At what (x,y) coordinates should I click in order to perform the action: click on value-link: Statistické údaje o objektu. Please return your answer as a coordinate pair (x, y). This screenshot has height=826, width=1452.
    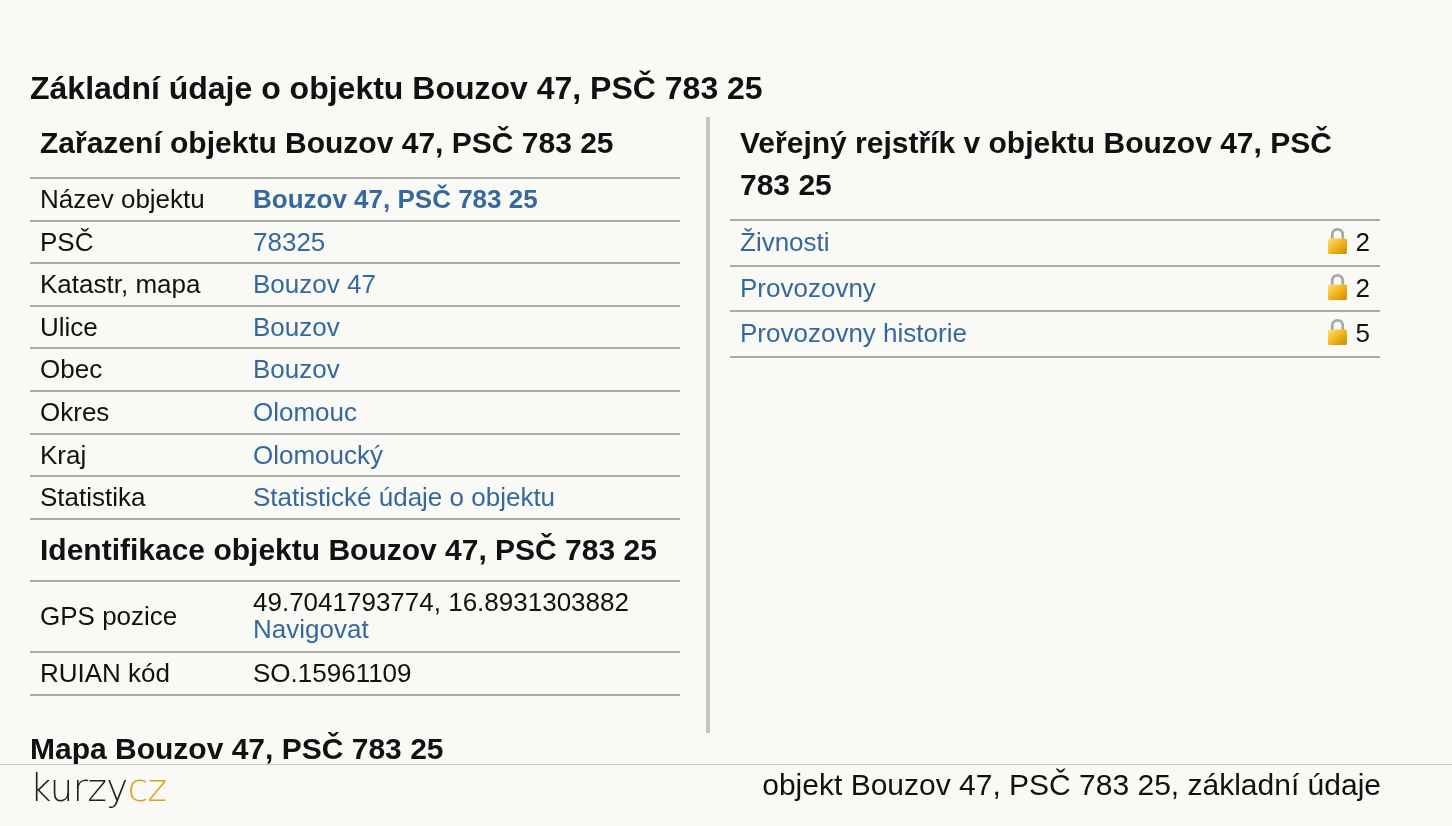
    Looking at the image, I should click on (404, 497).